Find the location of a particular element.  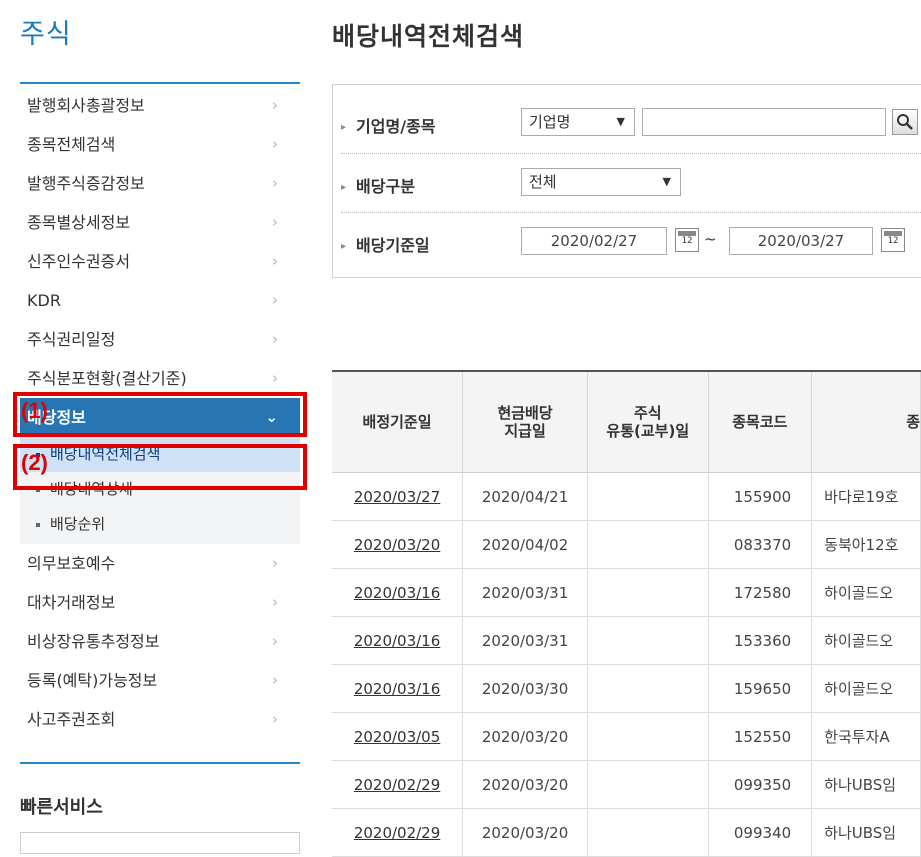

dividend-type-select: 전체 ▼ is located at coordinates (601, 182).